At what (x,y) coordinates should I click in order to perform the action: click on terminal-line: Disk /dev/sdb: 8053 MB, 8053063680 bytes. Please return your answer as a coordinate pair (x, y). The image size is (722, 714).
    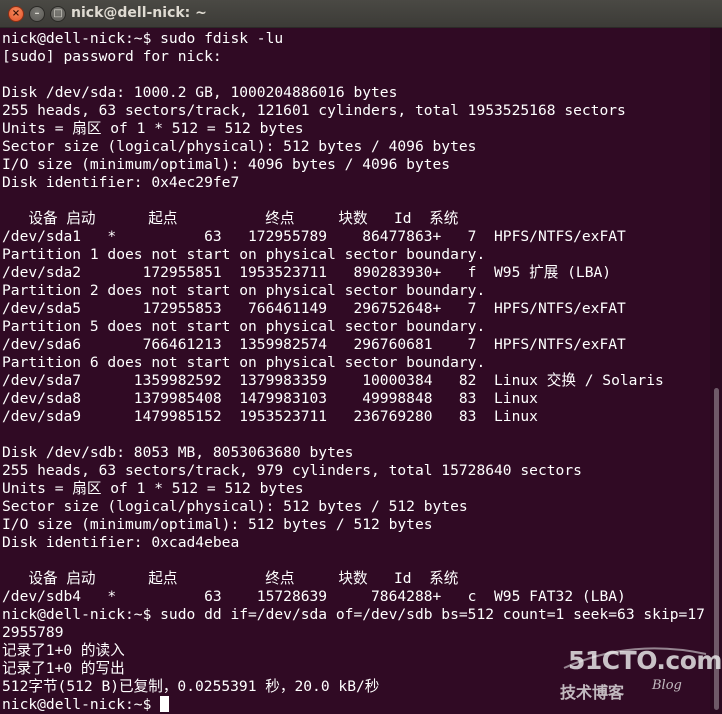
    Looking at the image, I should click on (178, 452).